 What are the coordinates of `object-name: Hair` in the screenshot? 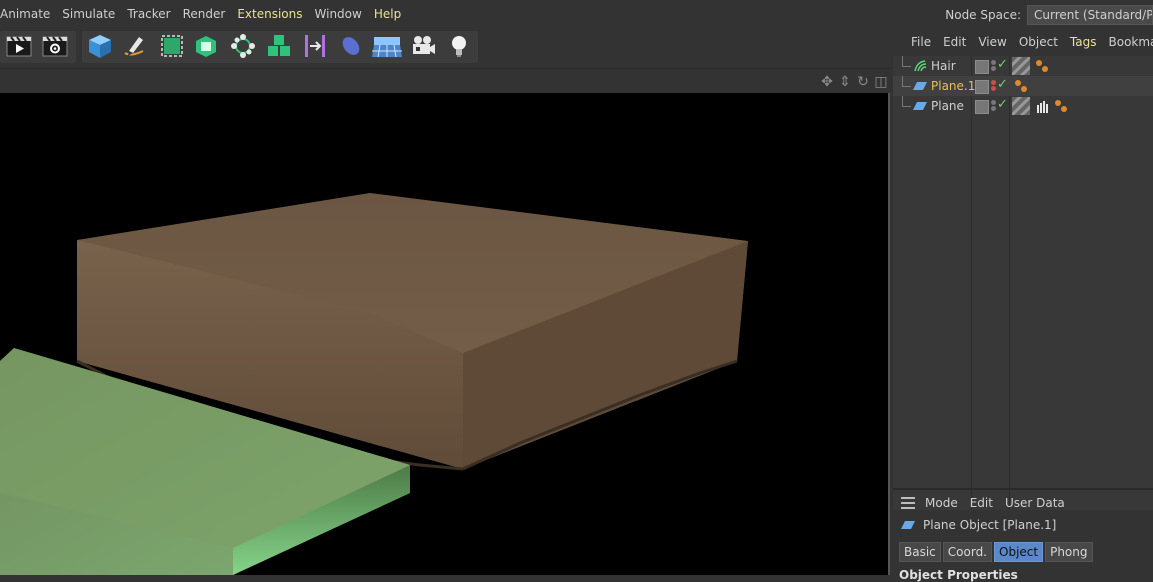 It's located at (943, 66).